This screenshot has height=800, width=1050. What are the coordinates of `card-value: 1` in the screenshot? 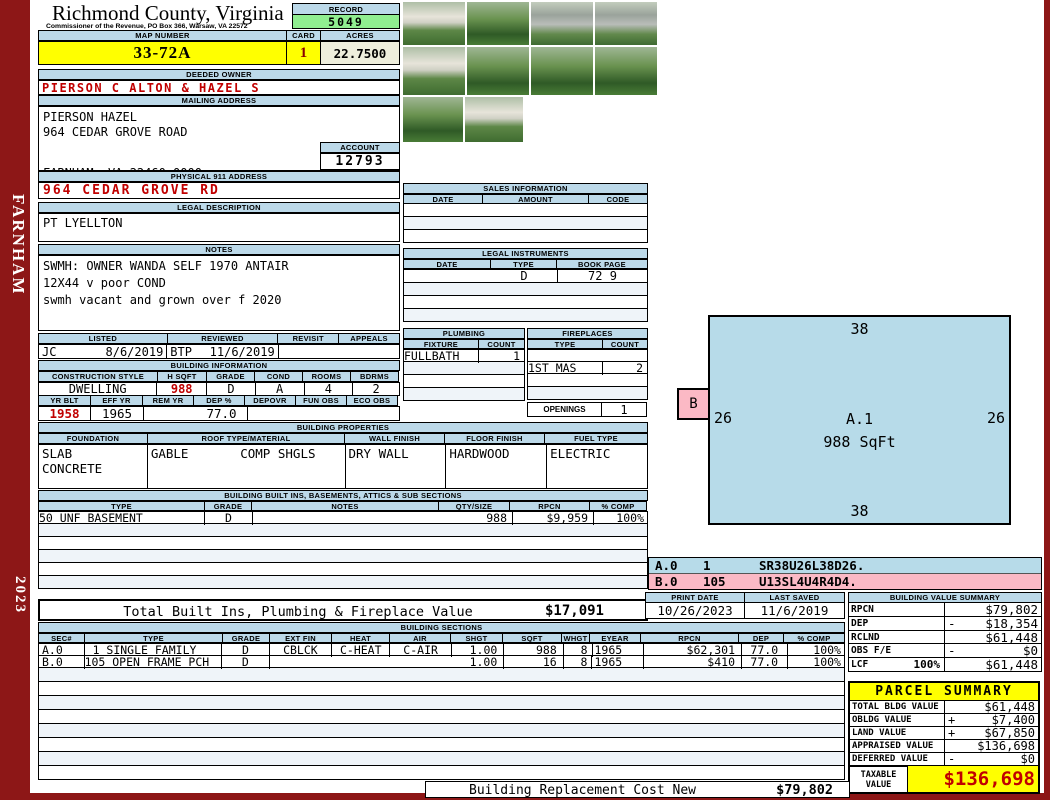 It's located at (303, 53).